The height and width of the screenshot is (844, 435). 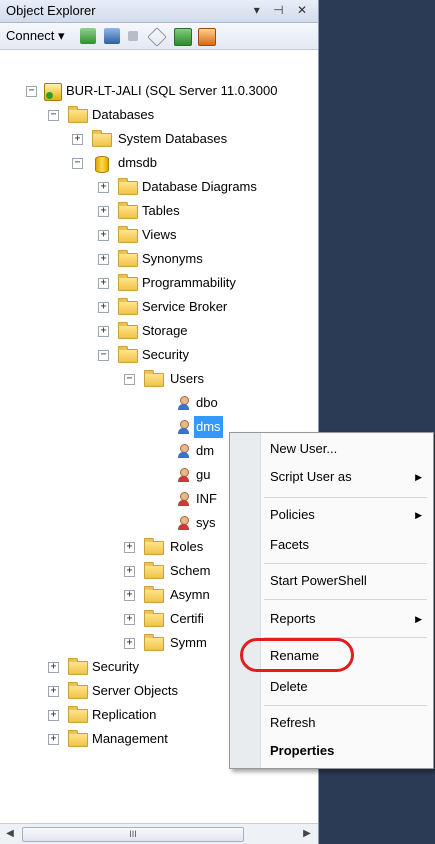 I want to click on horizontal-scrollbar: ◀ III ▶, so click(x=159, y=833).